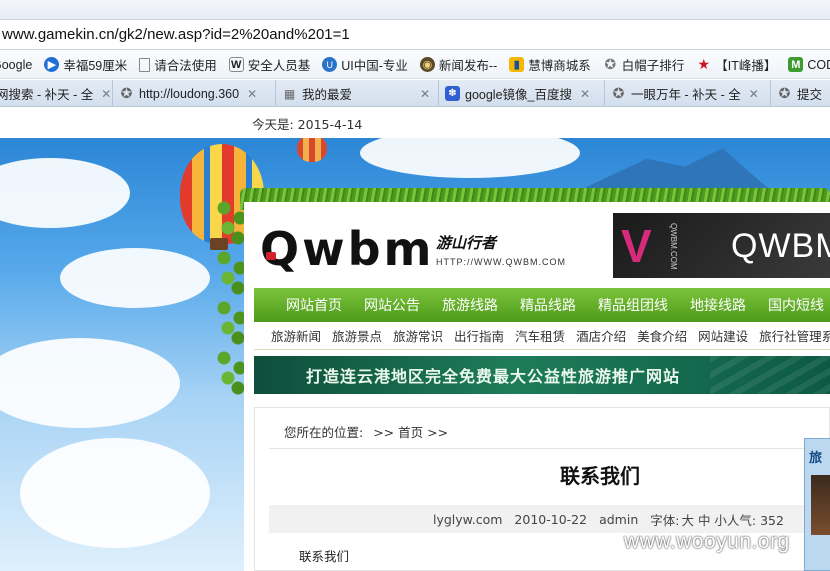 This screenshot has height=571, width=830. I want to click on tab-yiyan-wannian: ✪ 一眼万年 - 补天 - 全 ✕, so click(688, 93).